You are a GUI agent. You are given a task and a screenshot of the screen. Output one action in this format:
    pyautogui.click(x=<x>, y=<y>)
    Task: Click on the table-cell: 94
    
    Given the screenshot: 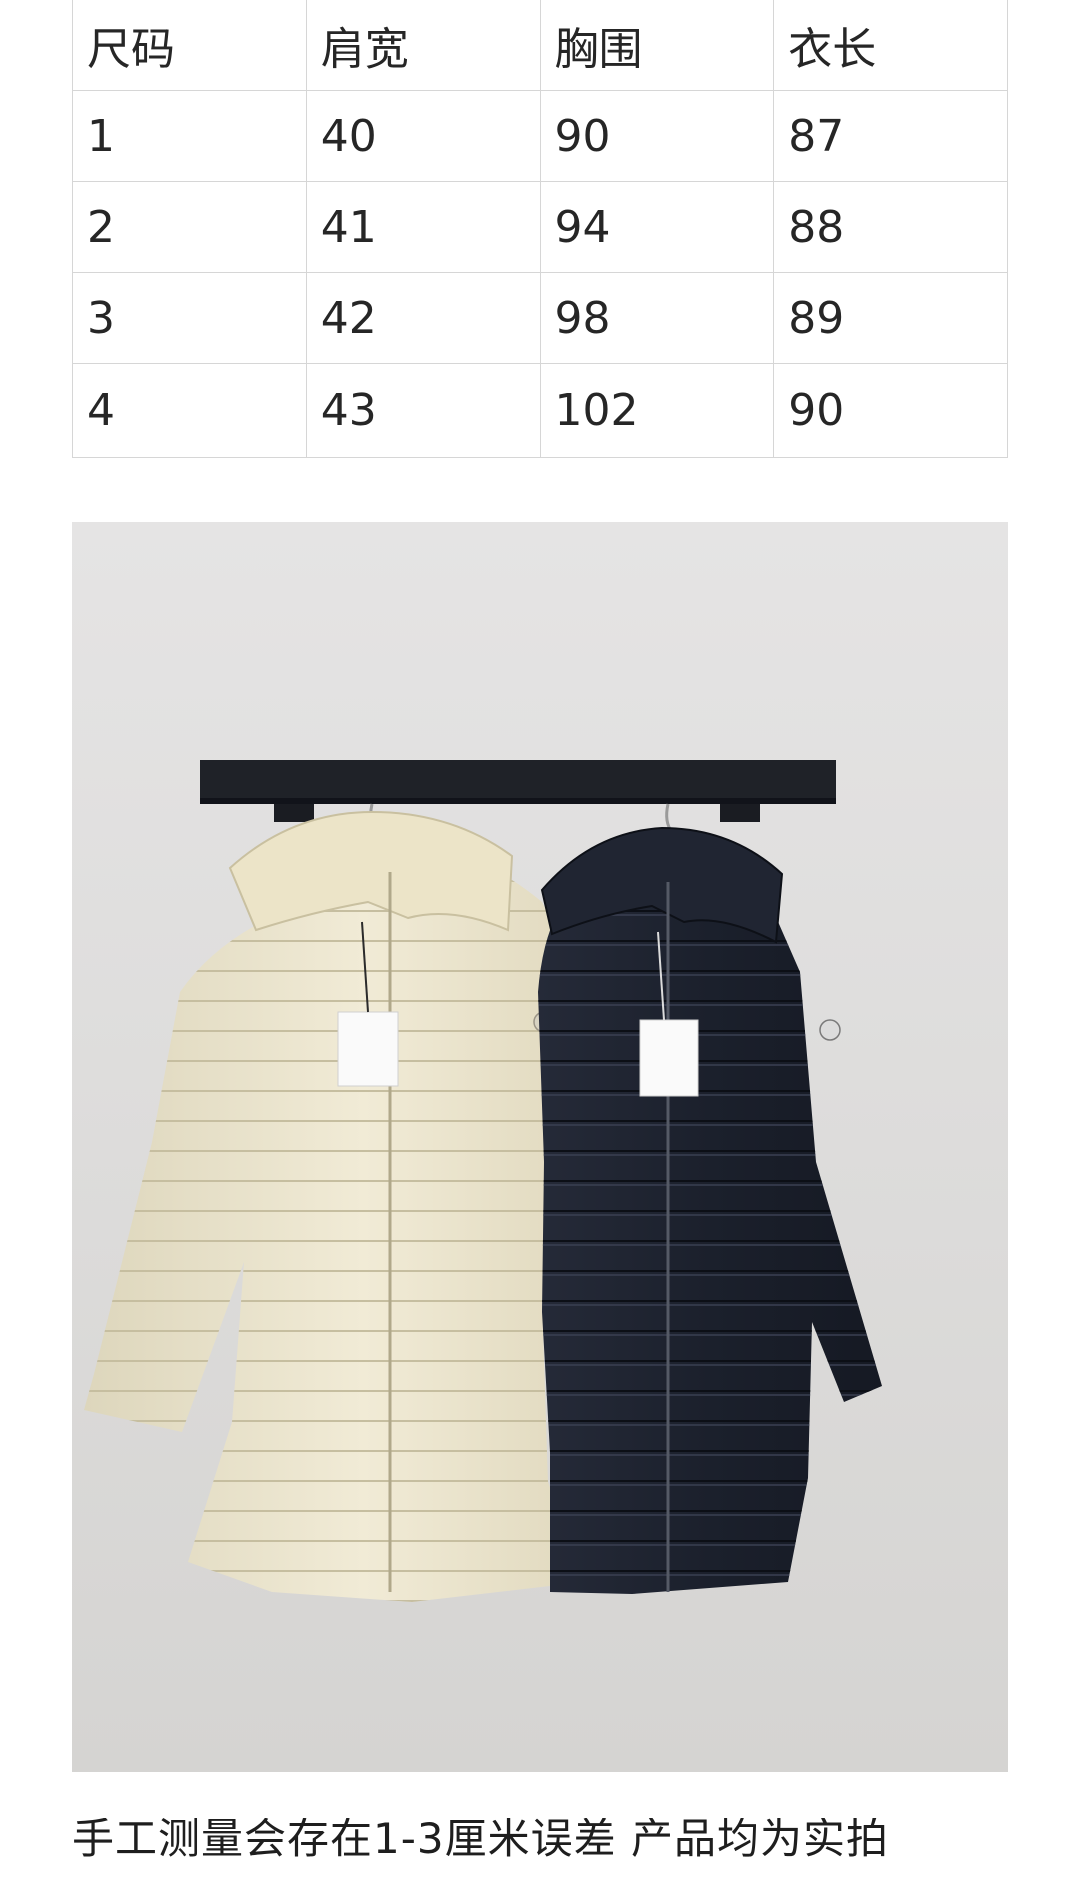 What is the action you would take?
    pyautogui.click(x=657, y=227)
    